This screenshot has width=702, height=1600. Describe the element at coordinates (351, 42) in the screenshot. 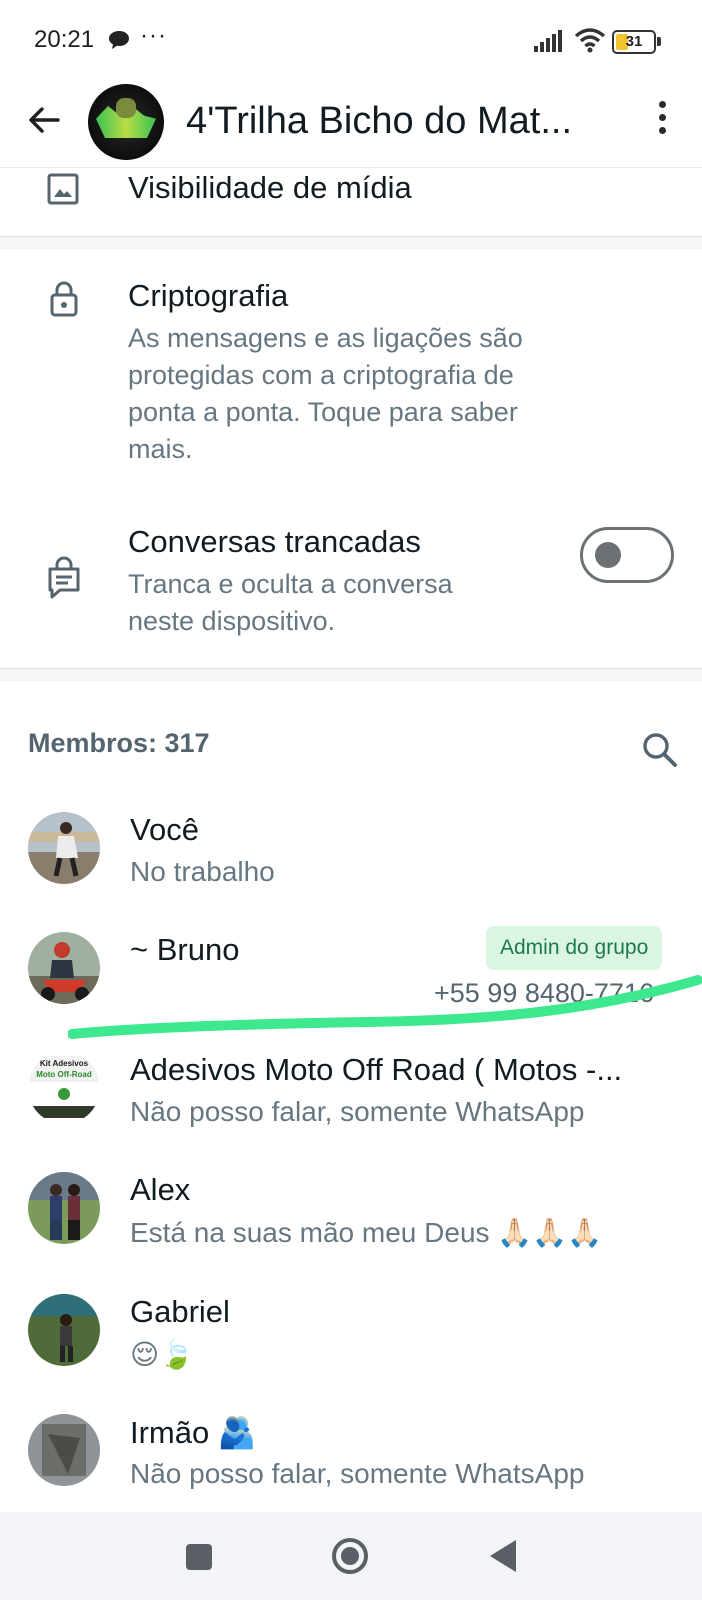

I see `status-bar: 20:21 ··· 31` at that location.